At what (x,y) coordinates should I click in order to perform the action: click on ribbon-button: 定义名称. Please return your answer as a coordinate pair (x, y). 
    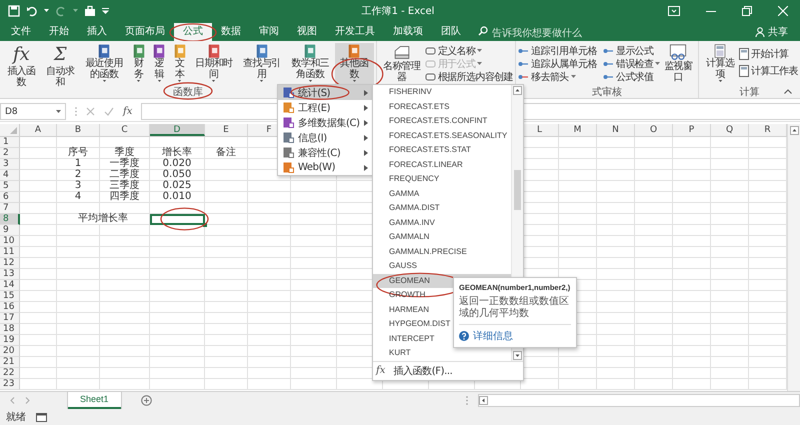
    Looking at the image, I should click on (469, 50).